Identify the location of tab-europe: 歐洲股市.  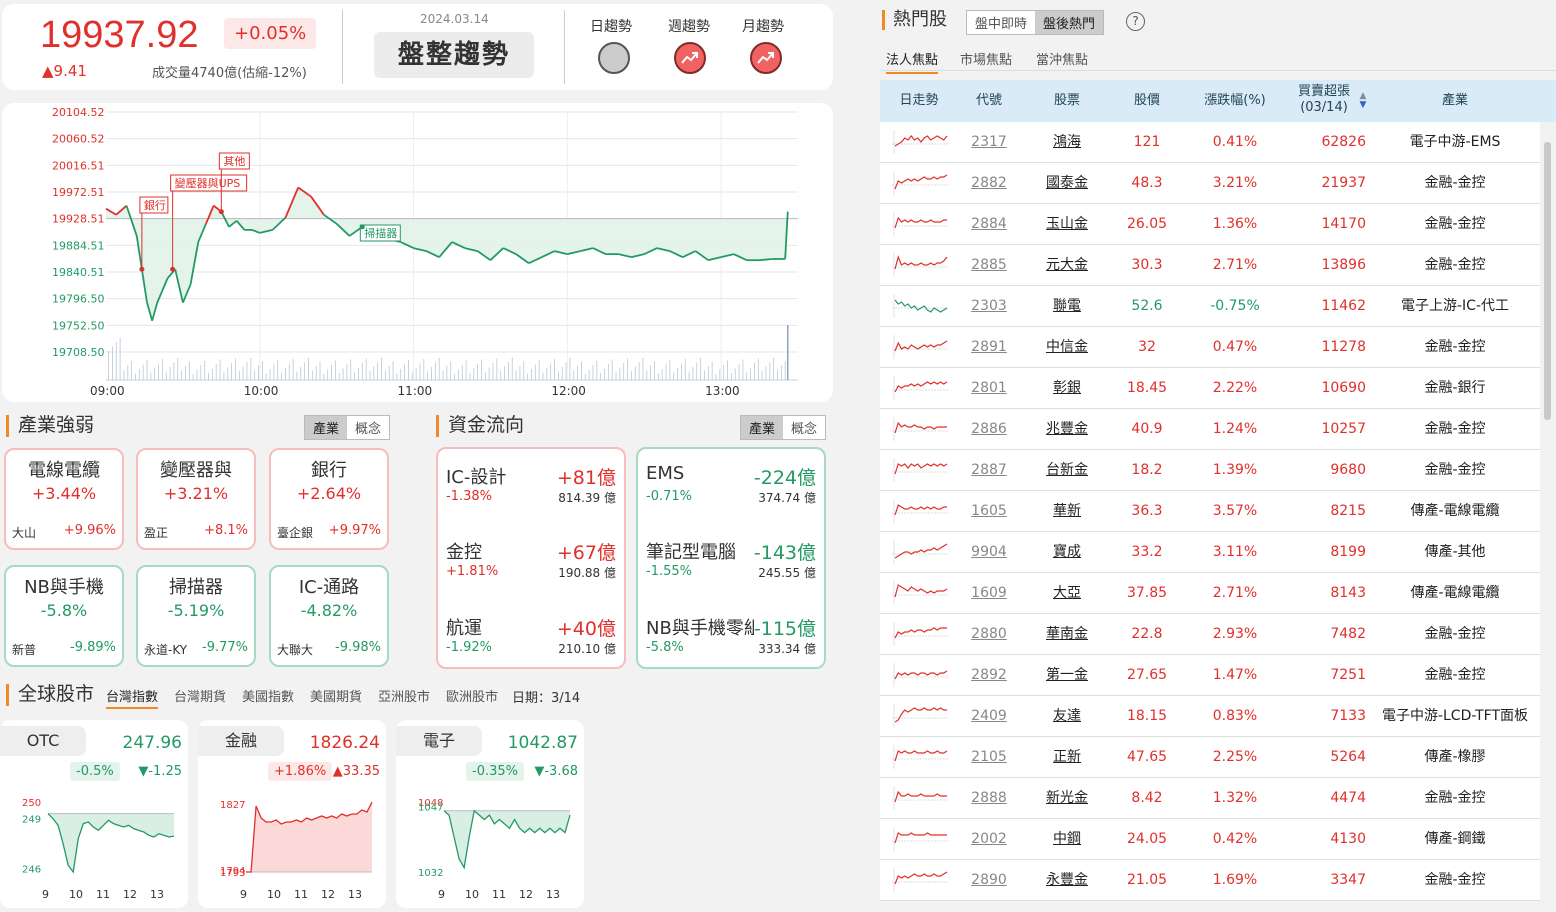
(472, 695).